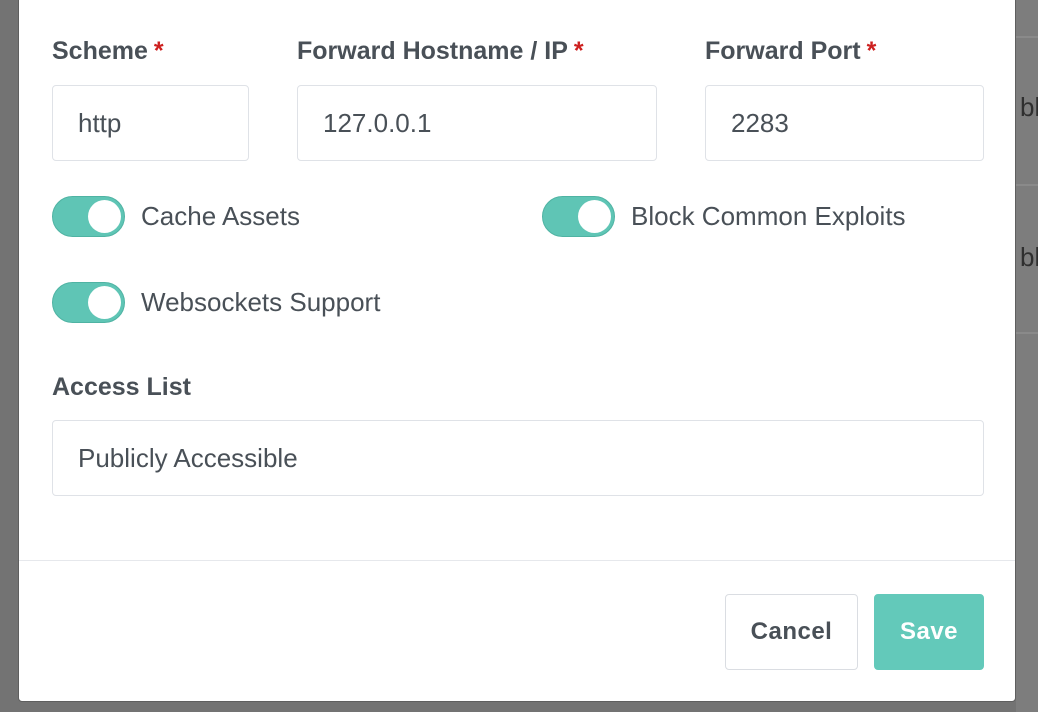  I want to click on forward-port-label: Forward Port *, so click(790, 51).